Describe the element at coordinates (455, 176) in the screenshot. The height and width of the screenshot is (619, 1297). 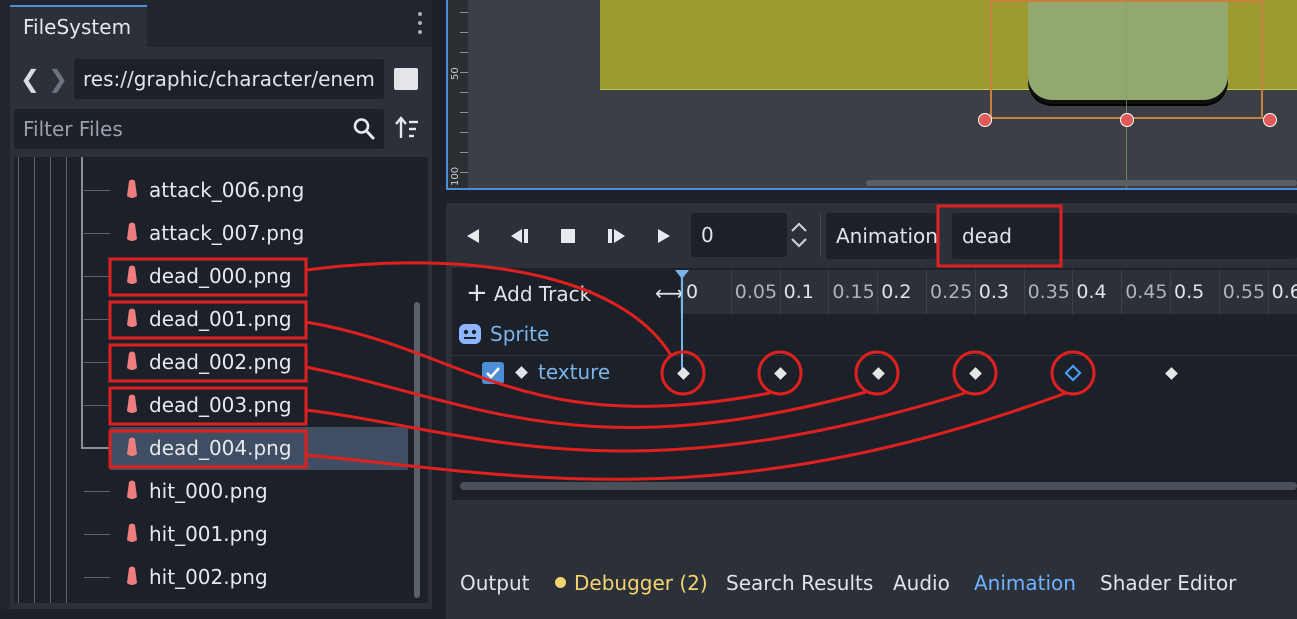
I see `ruler-label: 100` at that location.